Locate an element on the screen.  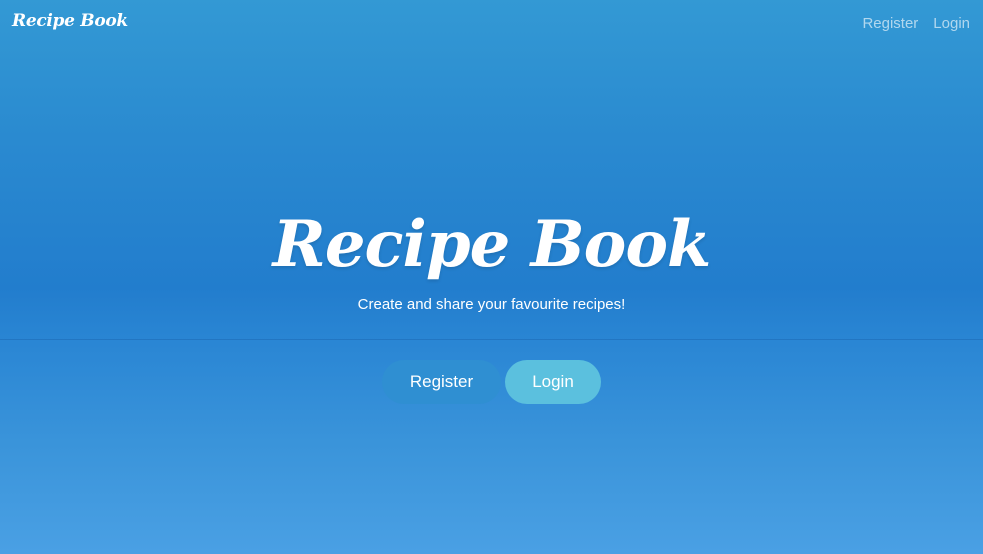
hero-divider is located at coordinates (491, 339).